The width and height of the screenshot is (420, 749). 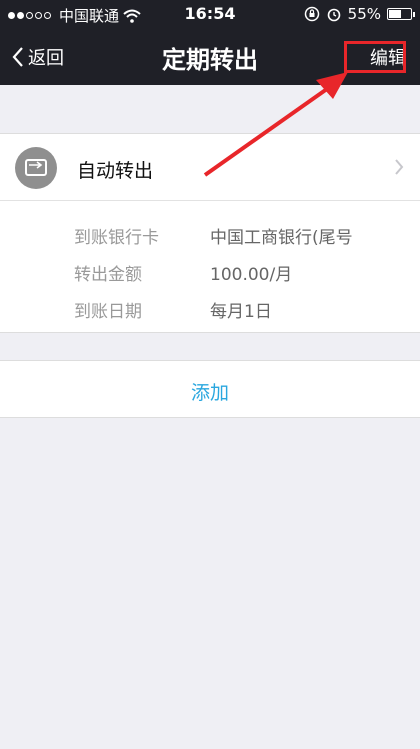 I want to click on date-value: 每月1日, so click(x=241, y=312).